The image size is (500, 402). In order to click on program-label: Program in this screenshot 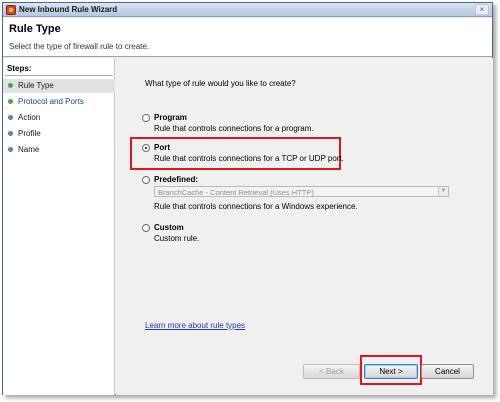, I will do `click(170, 117)`.